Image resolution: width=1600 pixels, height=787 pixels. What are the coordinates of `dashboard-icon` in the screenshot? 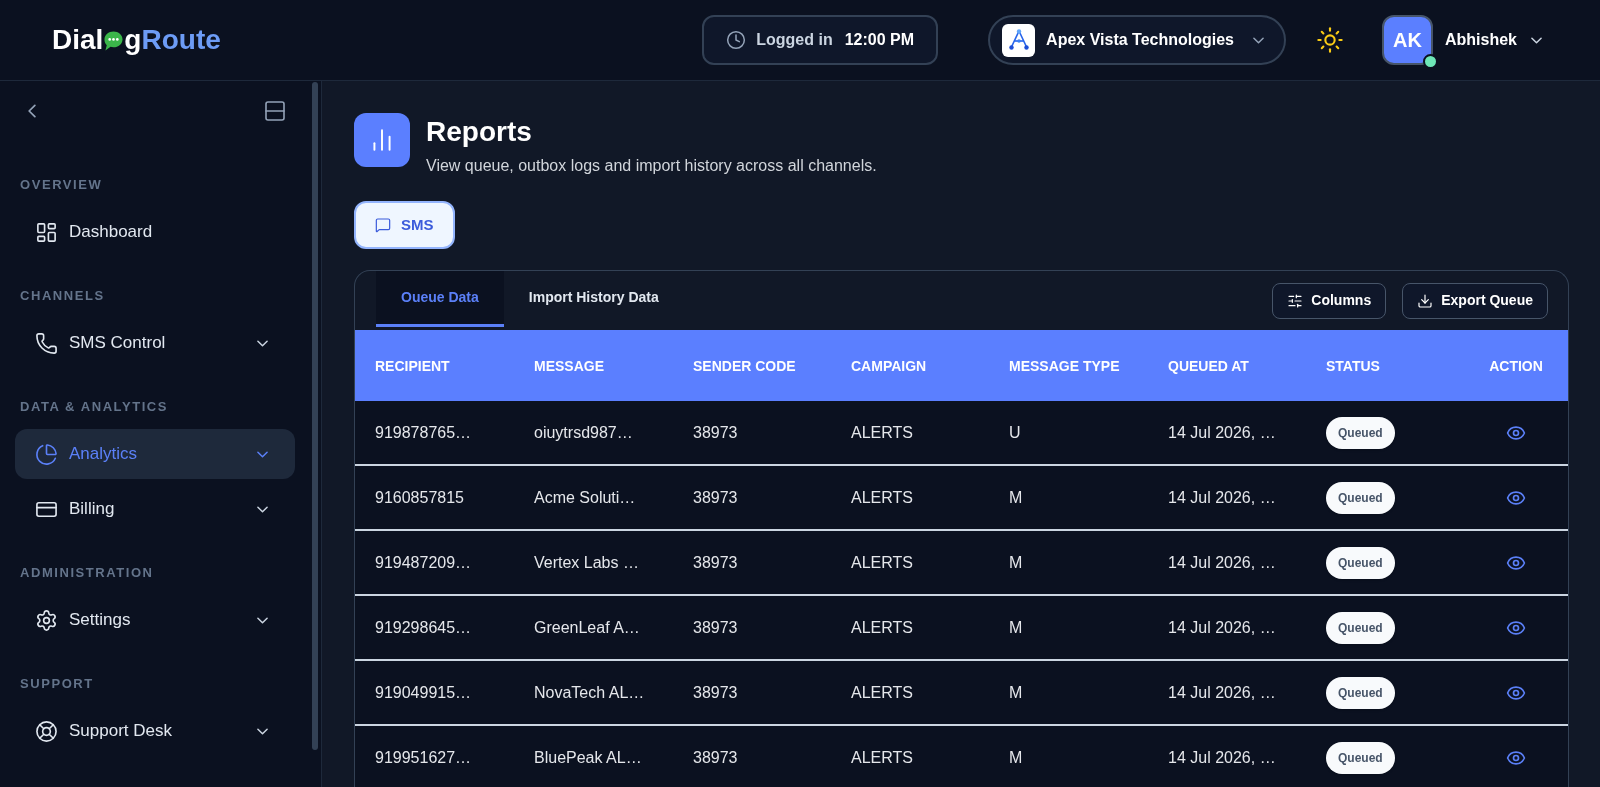 It's located at (46, 232).